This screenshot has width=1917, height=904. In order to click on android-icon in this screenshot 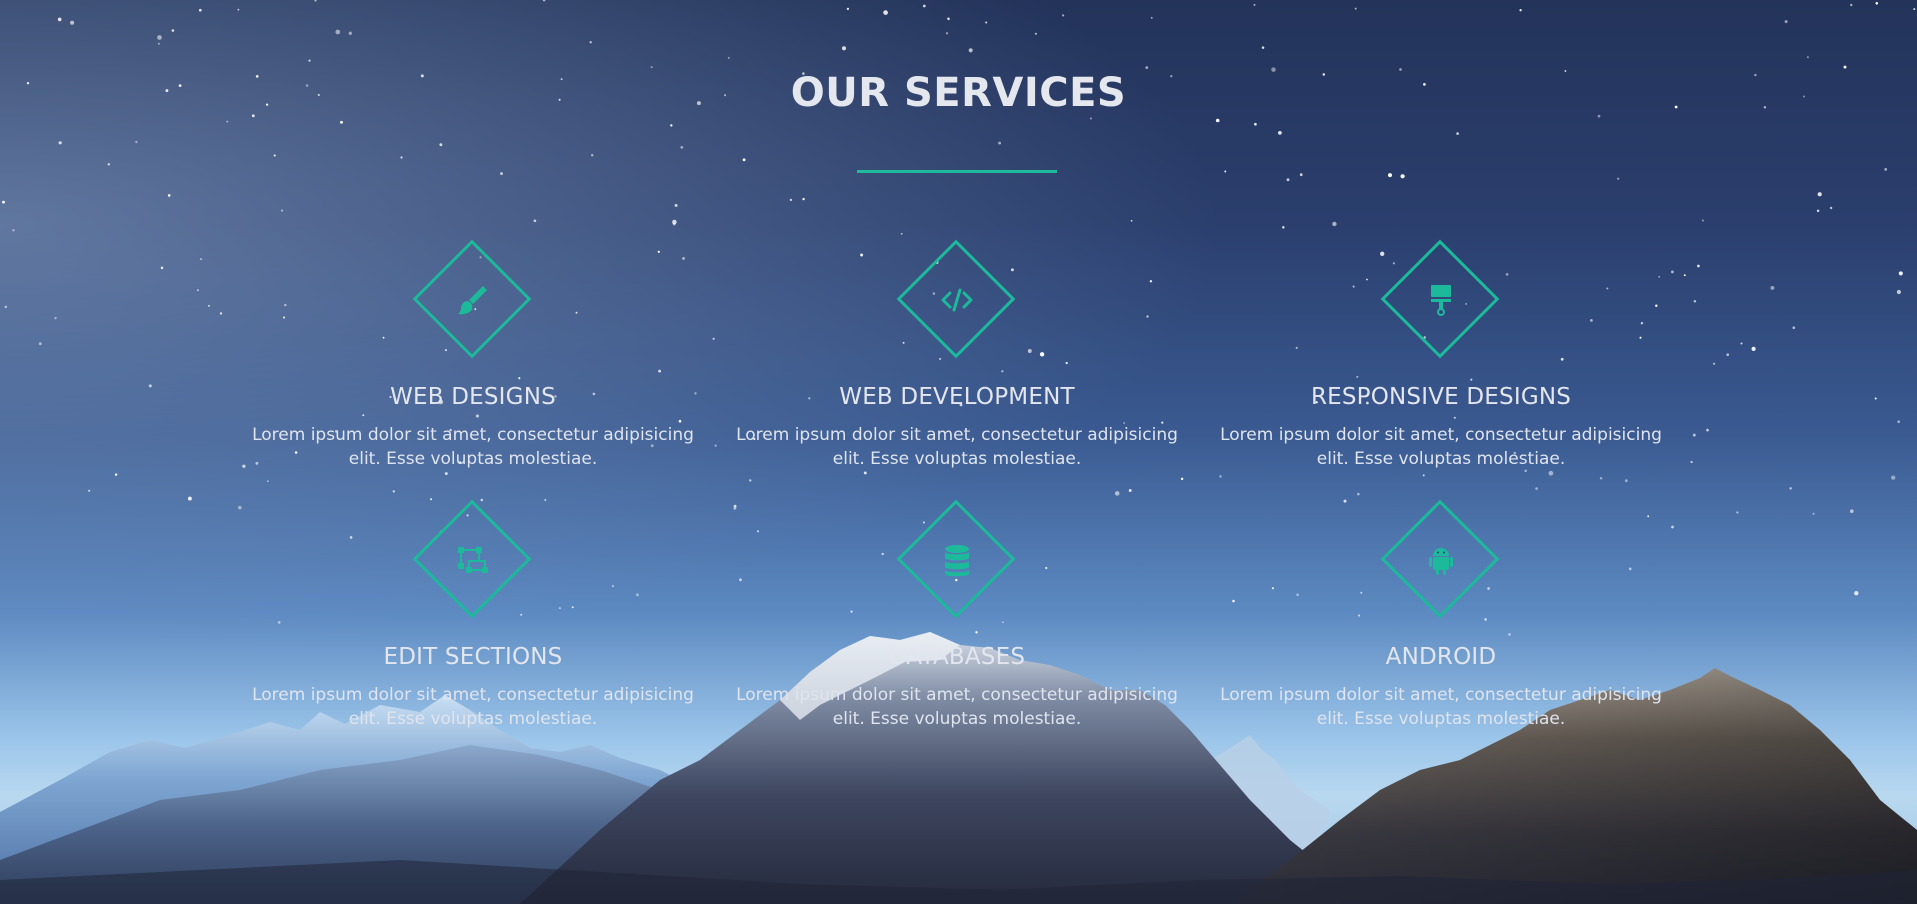, I will do `click(1441, 561)`.